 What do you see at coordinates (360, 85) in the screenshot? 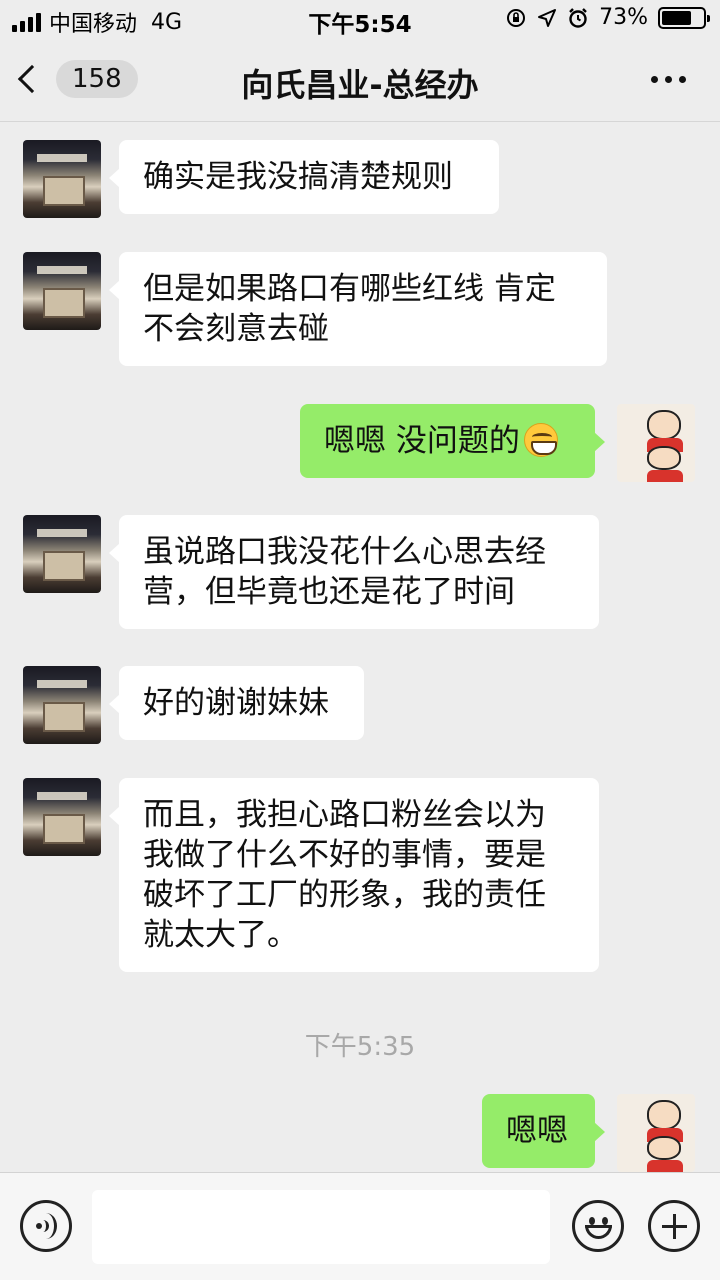
I see `chat-title: 向氏昌业-总经办` at bounding box center [360, 85].